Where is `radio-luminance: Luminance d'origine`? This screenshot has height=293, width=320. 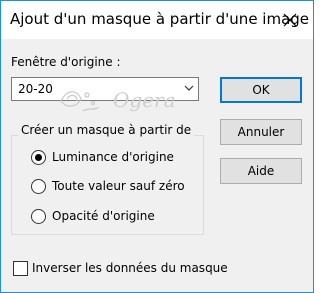 radio-luminance: Luminance d'origine is located at coordinates (102, 157).